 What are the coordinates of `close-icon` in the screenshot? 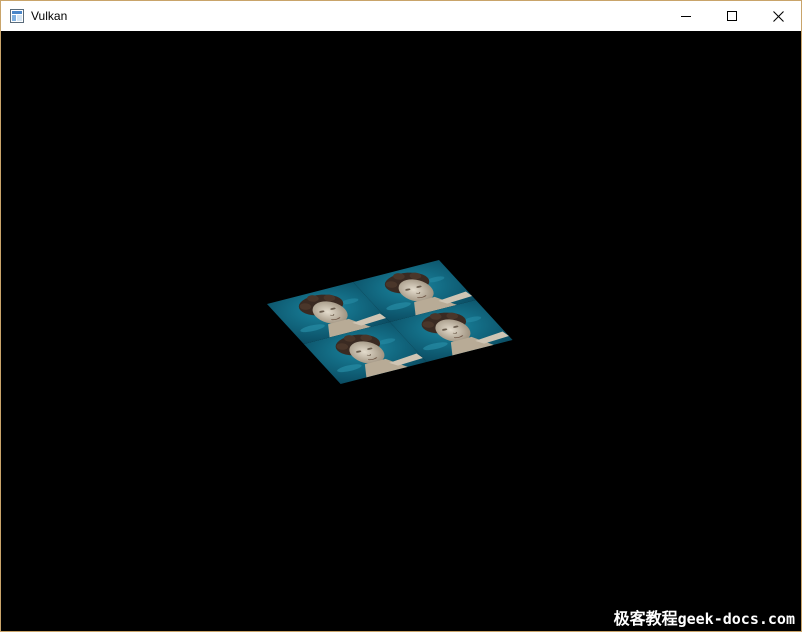 It's located at (778, 16).